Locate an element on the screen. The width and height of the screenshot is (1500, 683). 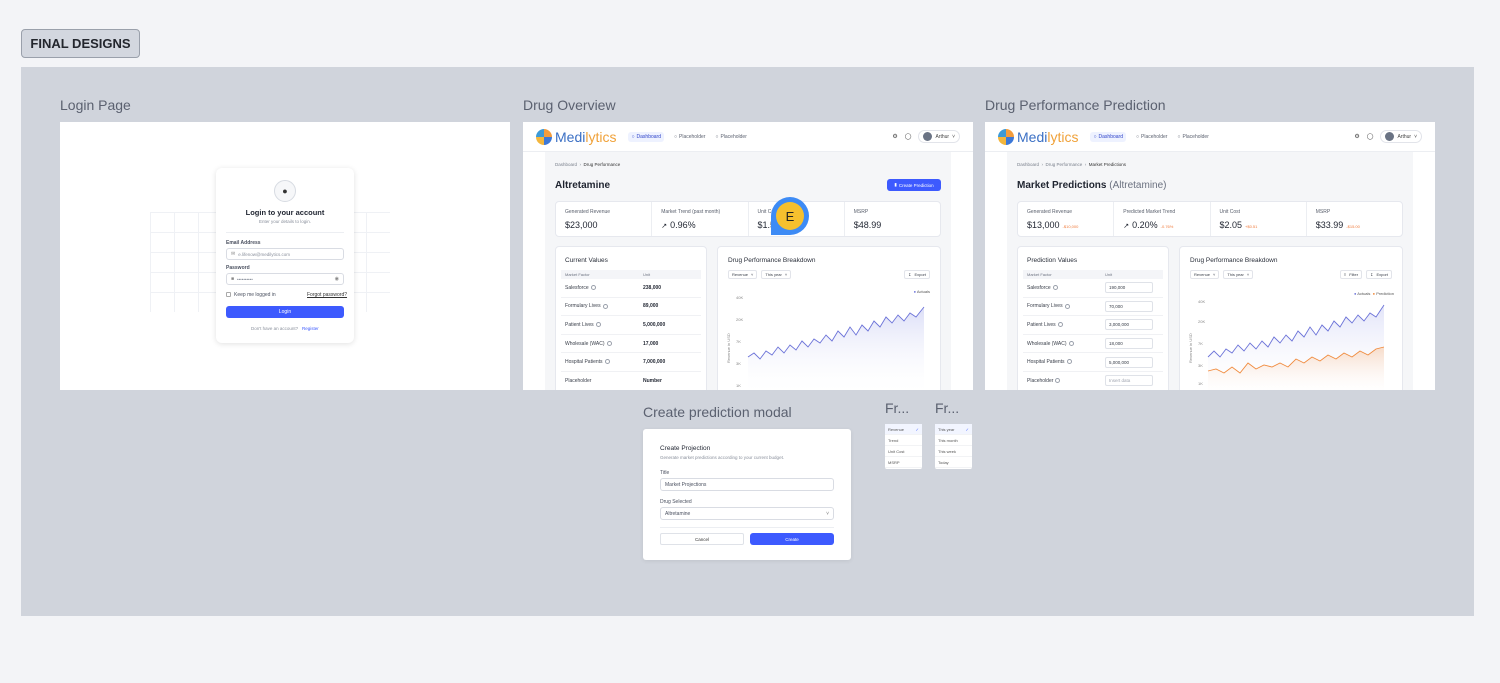
breadcrumb-market-predictions: Market Predictions is located at coordinates (1107, 164).